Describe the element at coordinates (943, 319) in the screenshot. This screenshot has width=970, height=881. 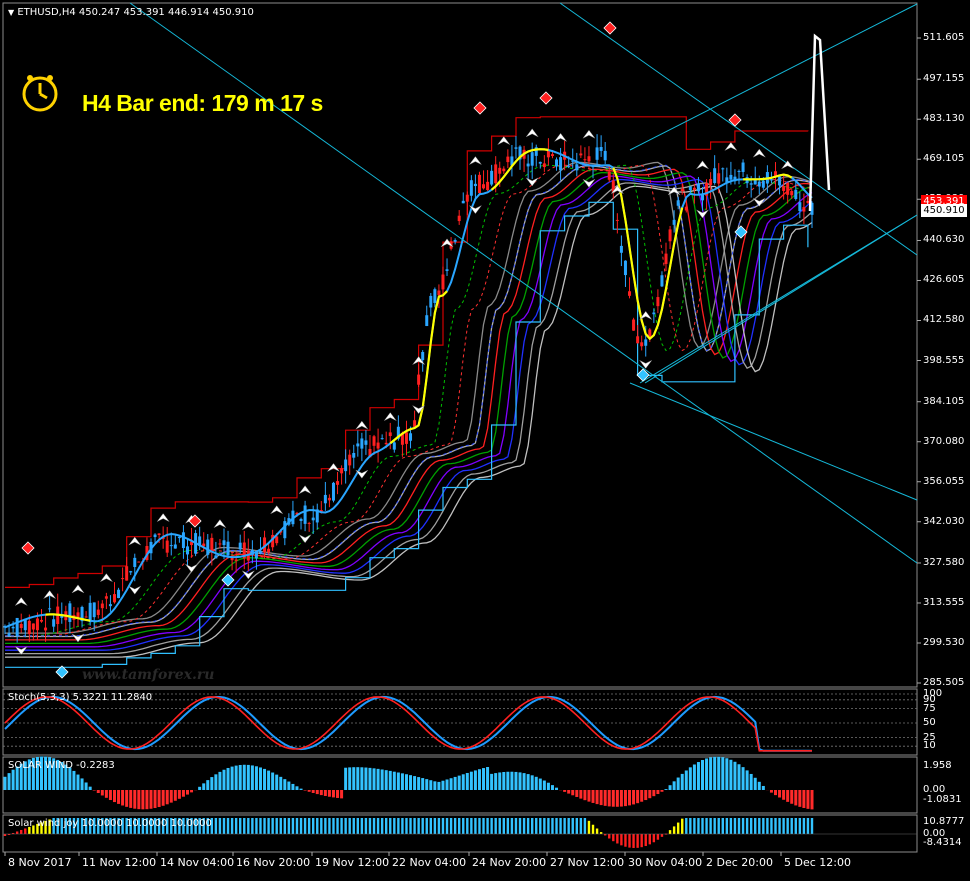
I see `price-tick-label: 412.580` at that location.